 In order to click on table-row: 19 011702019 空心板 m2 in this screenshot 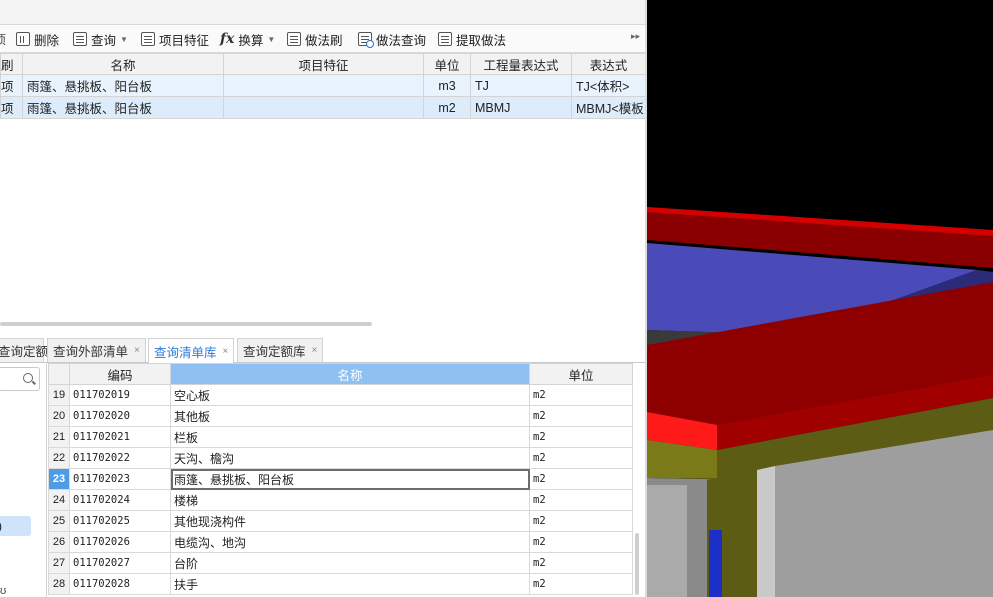, I will do `click(340, 395)`.